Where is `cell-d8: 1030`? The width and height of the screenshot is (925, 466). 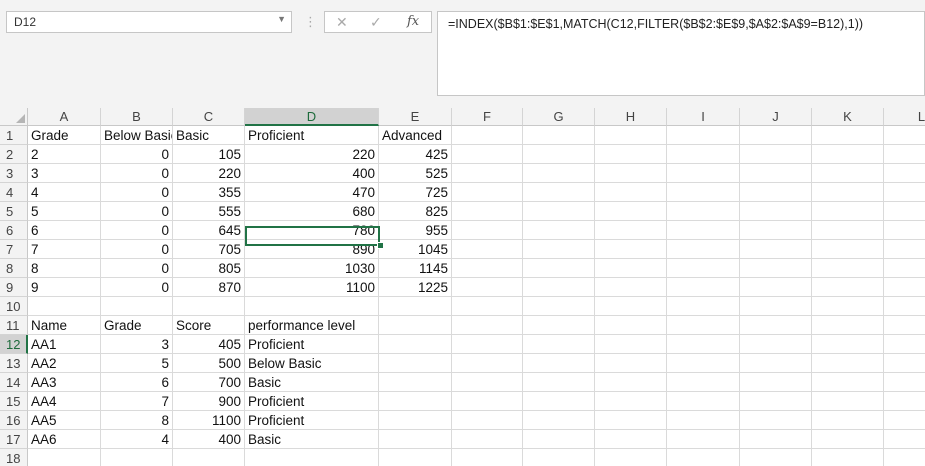 cell-d8: 1030 is located at coordinates (311, 268).